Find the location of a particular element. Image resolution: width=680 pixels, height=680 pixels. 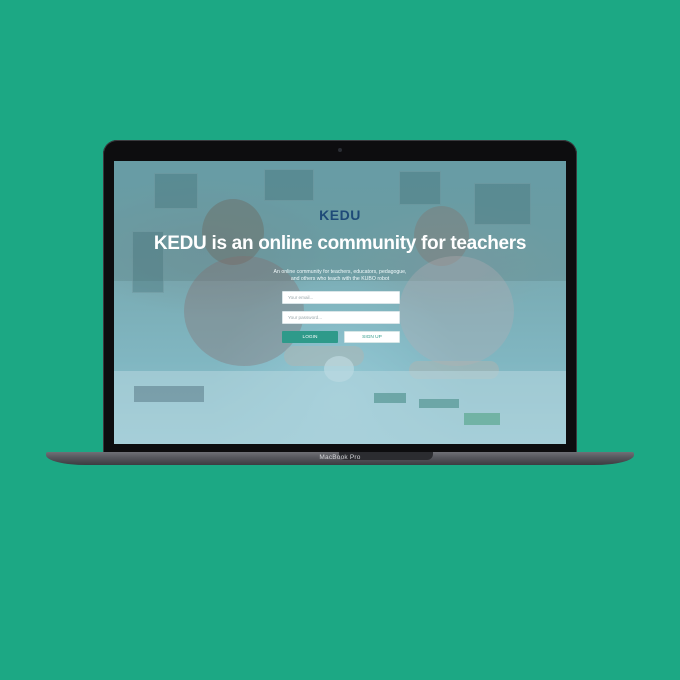

email-input is located at coordinates (341, 297).